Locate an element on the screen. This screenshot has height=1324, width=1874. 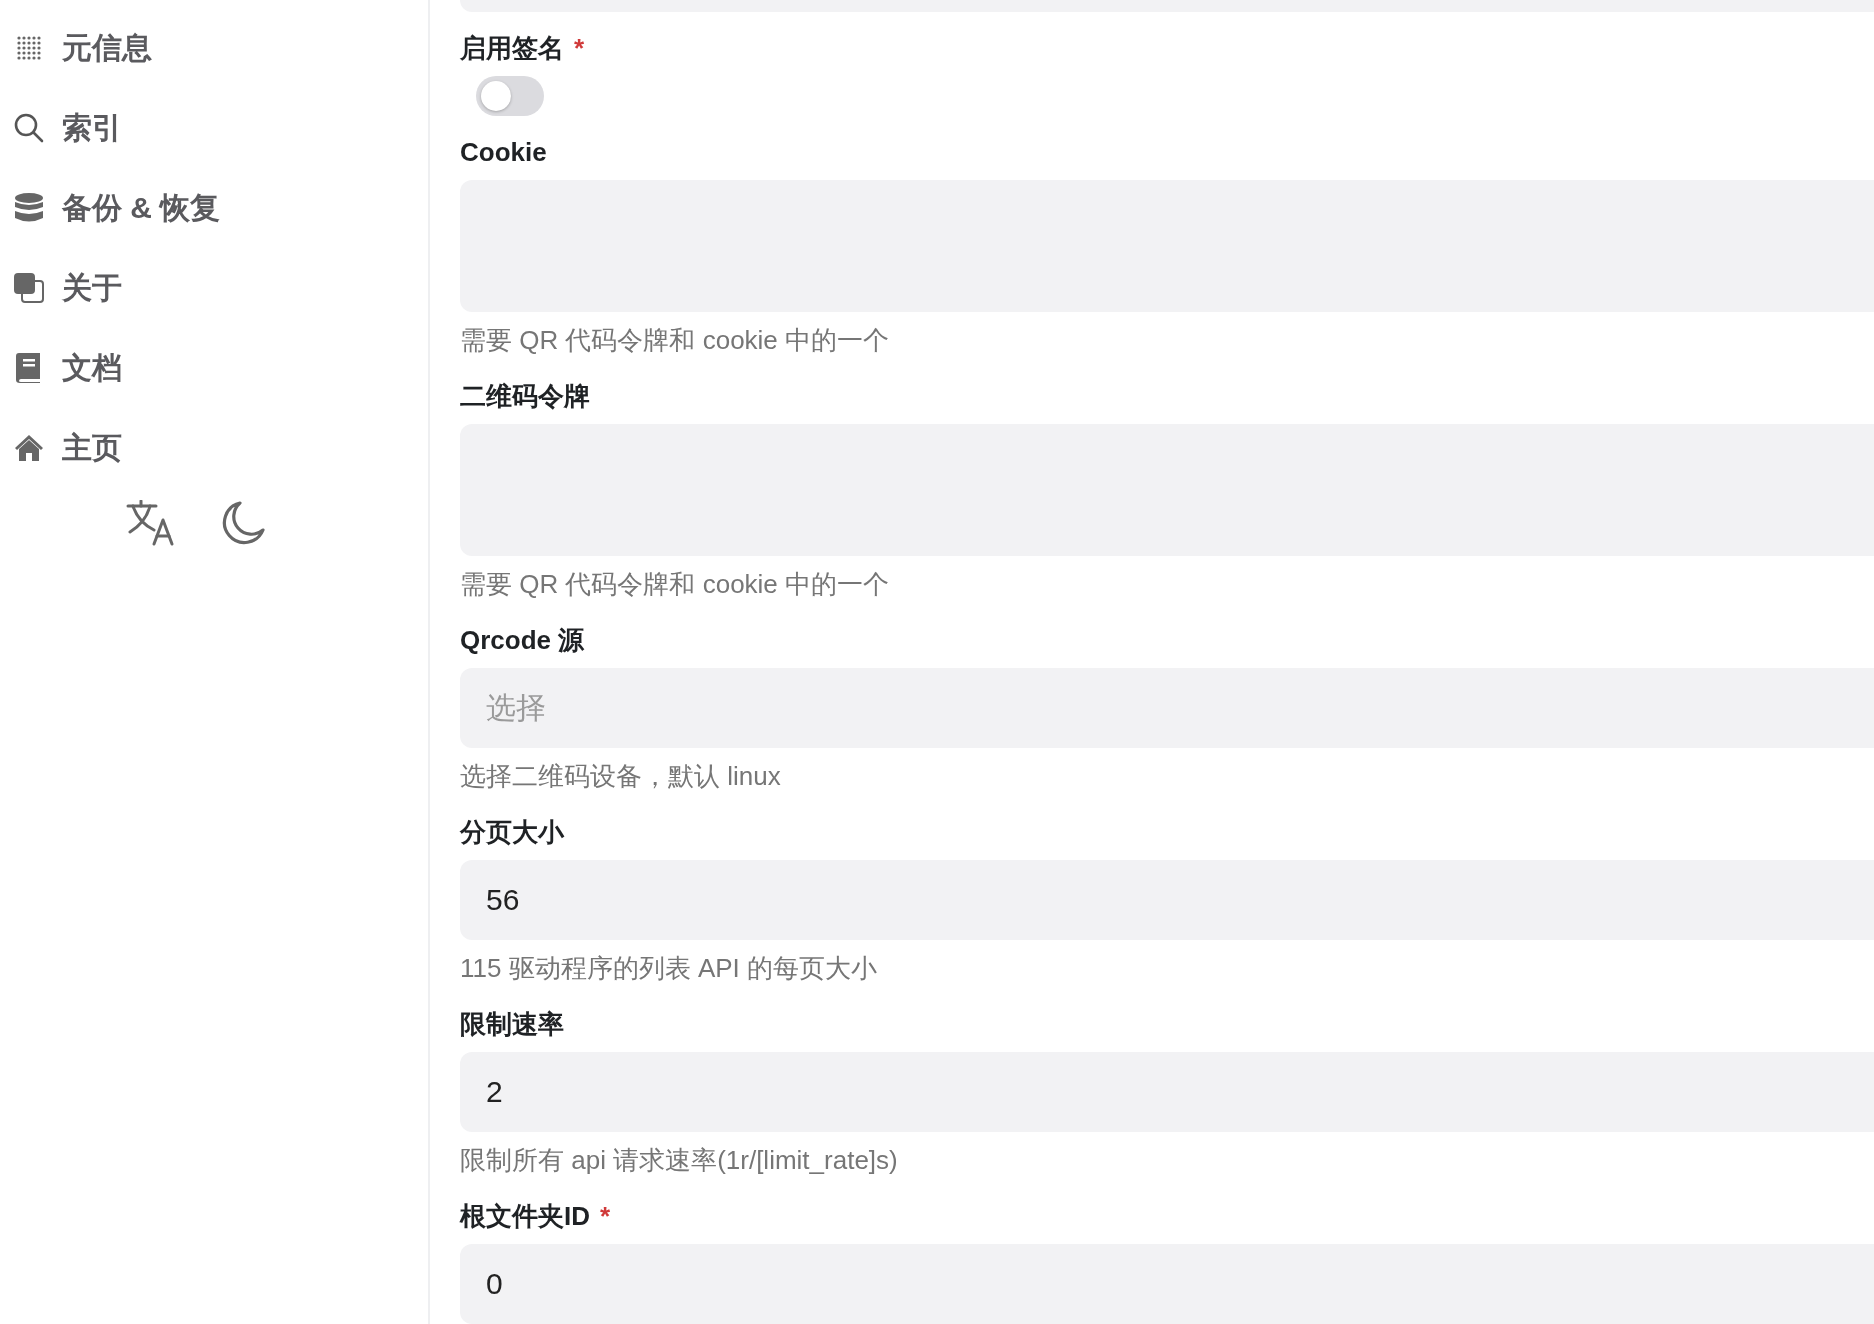
dot-grid-icon is located at coordinates (29, 48).